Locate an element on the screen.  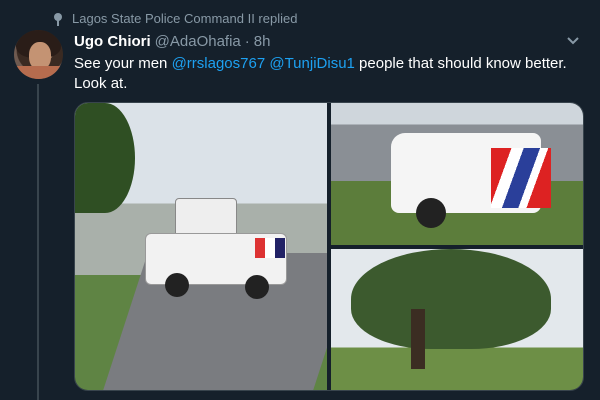
reply-context-text: Lagos State Police Command II replied is located at coordinates (184, 18).